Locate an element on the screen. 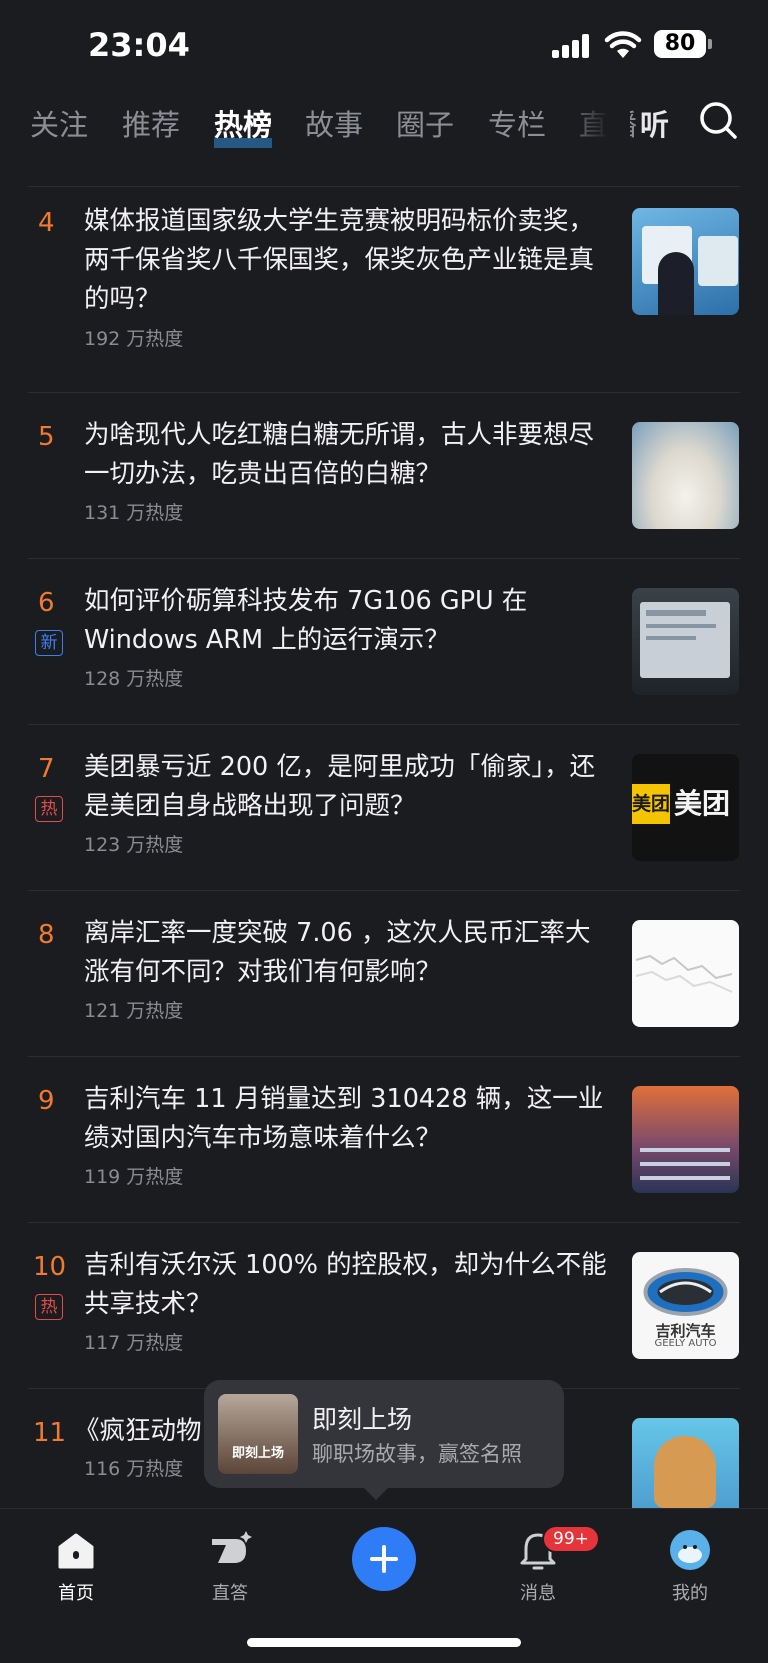 The height and width of the screenshot is (1663, 768). home-icon is located at coordinates (76, 1551).